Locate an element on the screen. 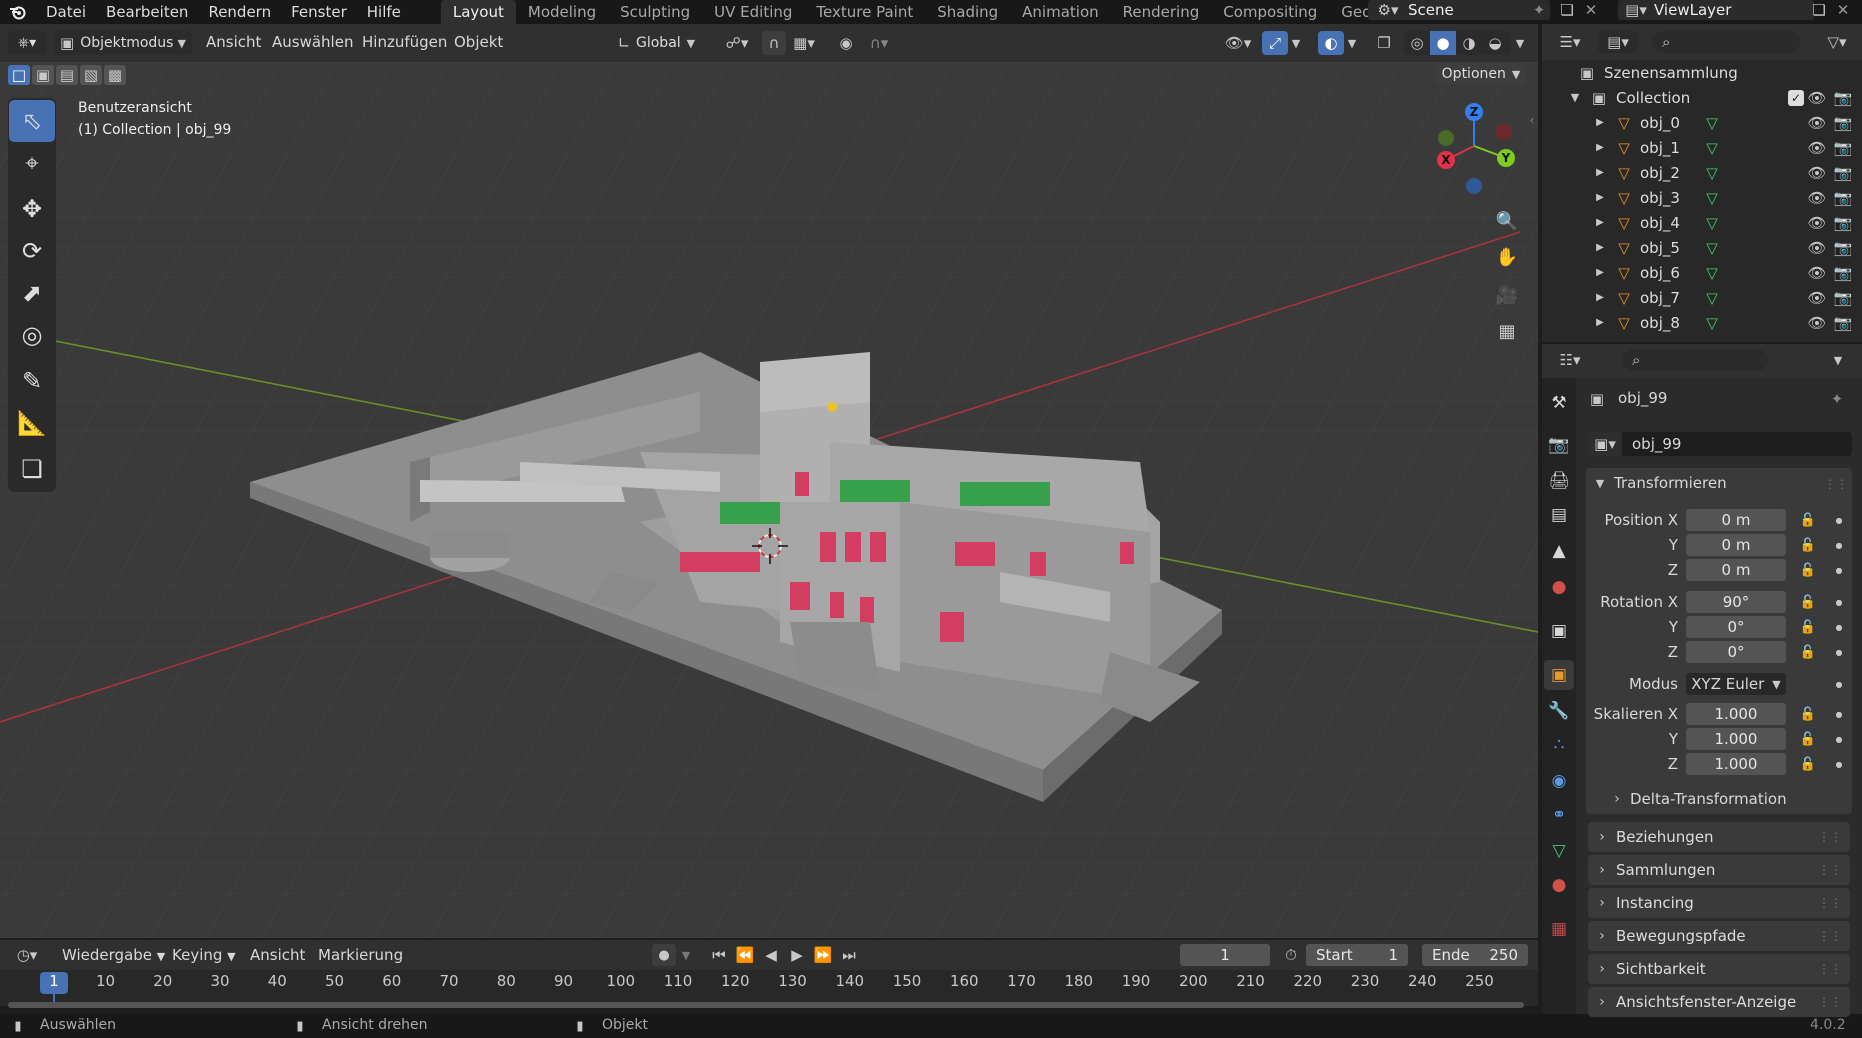 The image size is (1862, 1038). viewlayer-selector: ▤▾ ViewLayer is located at coordinates (1716, 10).